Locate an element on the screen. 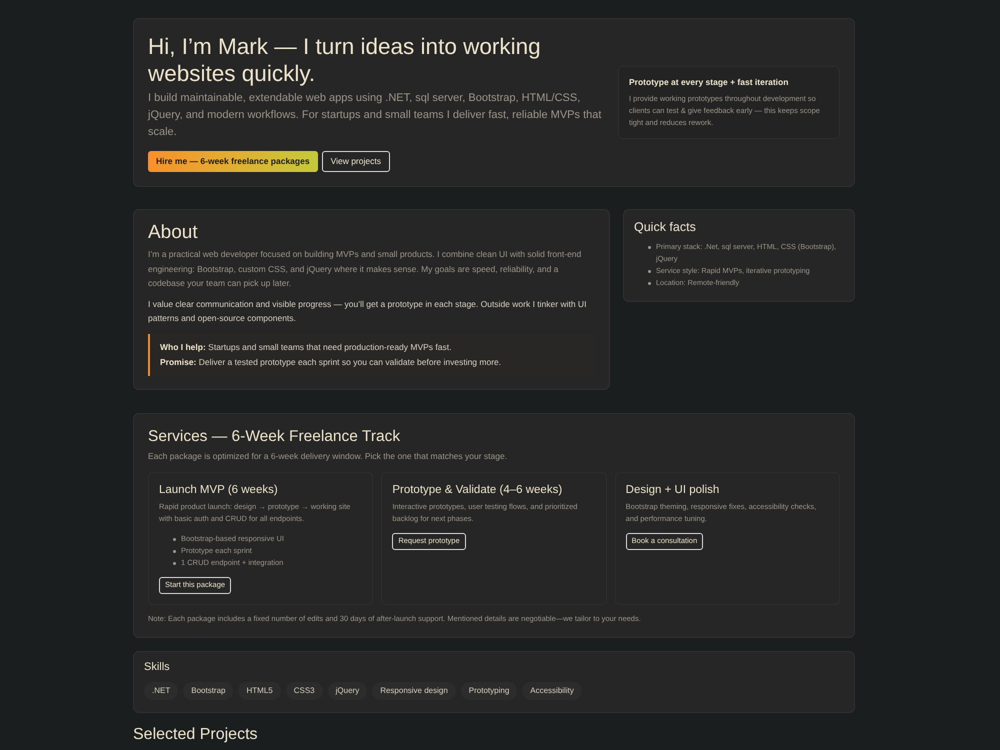 The image size is (1000, 750). highlight-title: Prototype at every stage + fast iteration is located at coordinates (709, 82).